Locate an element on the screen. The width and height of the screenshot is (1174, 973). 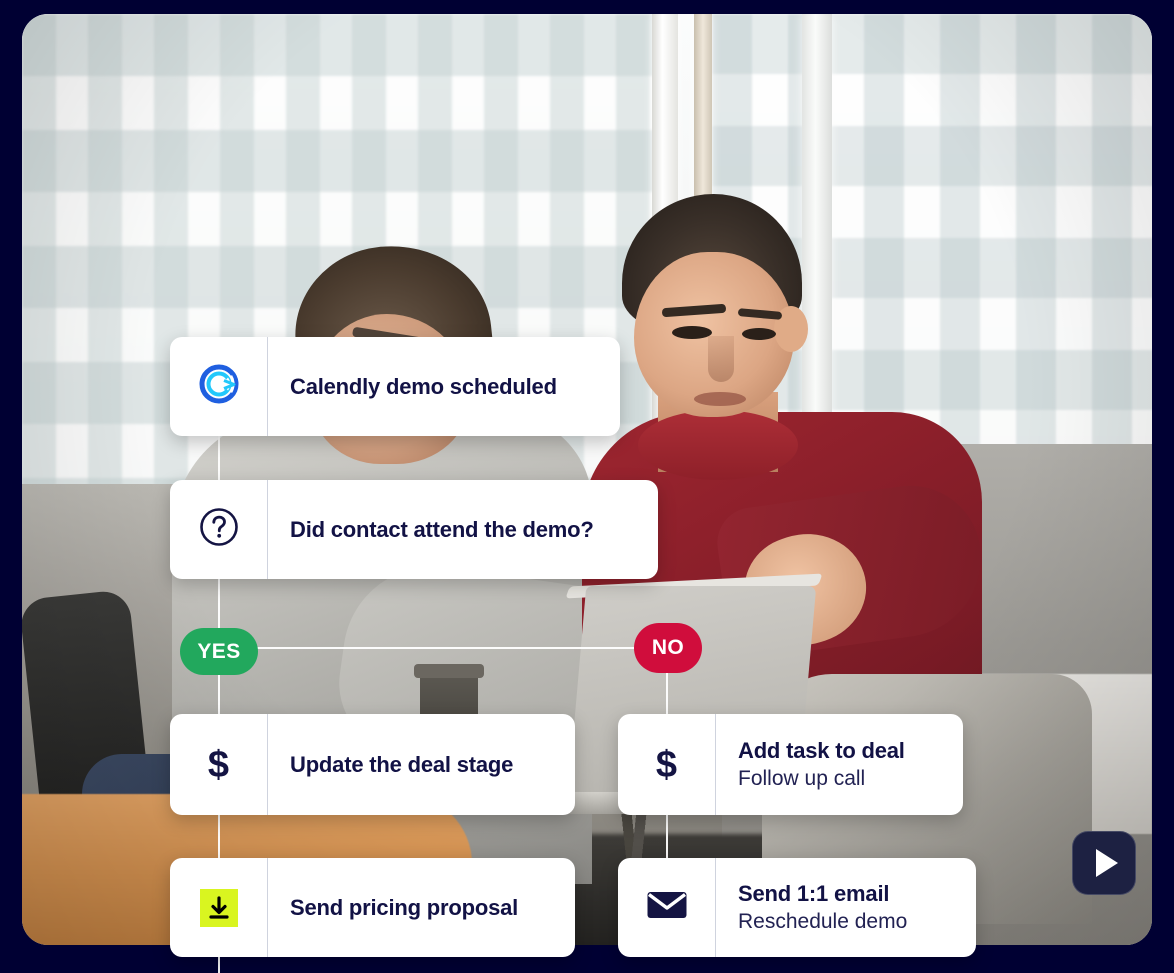
branch-badge-yes: YES is located at coordinates (219, 651).